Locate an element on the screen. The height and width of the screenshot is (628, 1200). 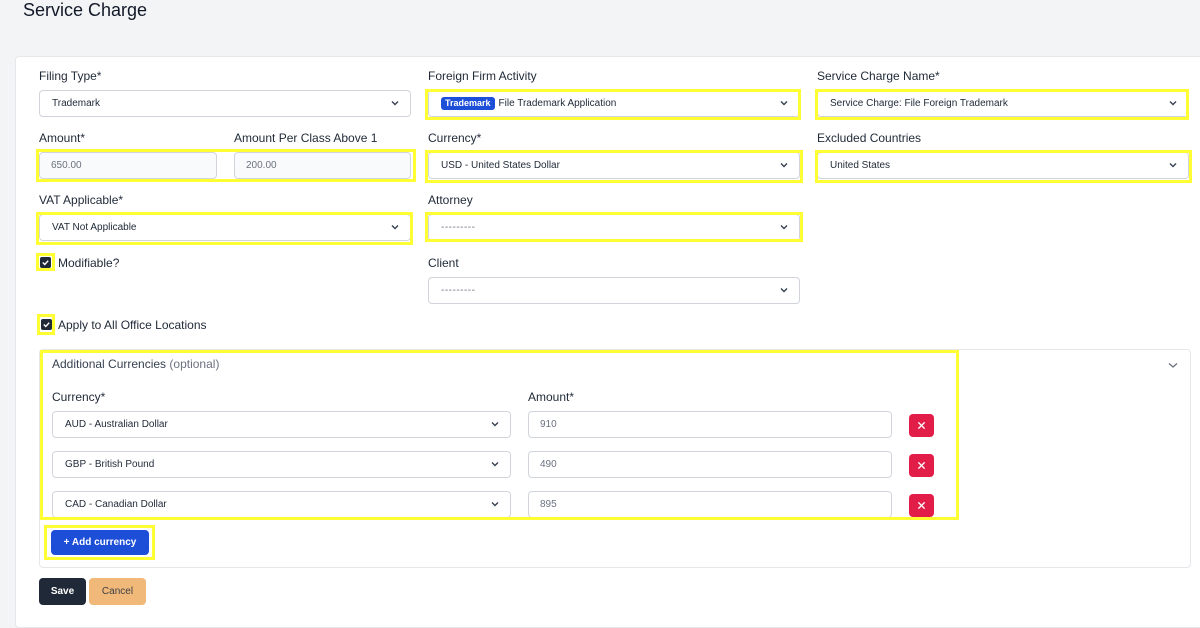
attorney-select: --------- is located at coordinates (614, 227).